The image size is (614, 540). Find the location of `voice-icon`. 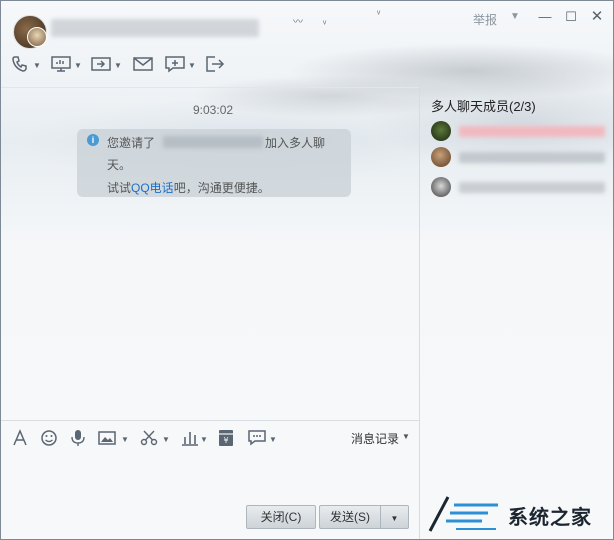

voice-icon is located at coordinates (78, 438).